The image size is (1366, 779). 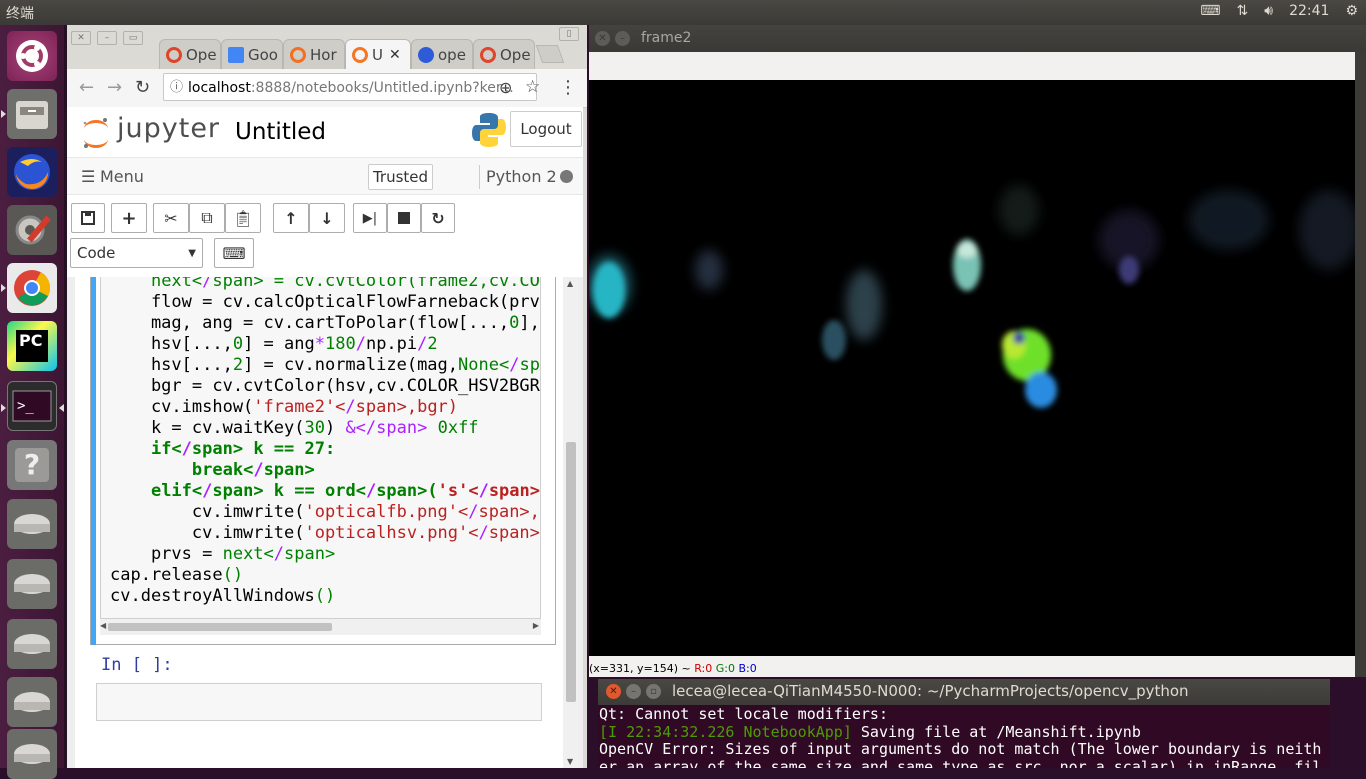 I want to click on terminal-icon: >_, so click(x=32, y=406).